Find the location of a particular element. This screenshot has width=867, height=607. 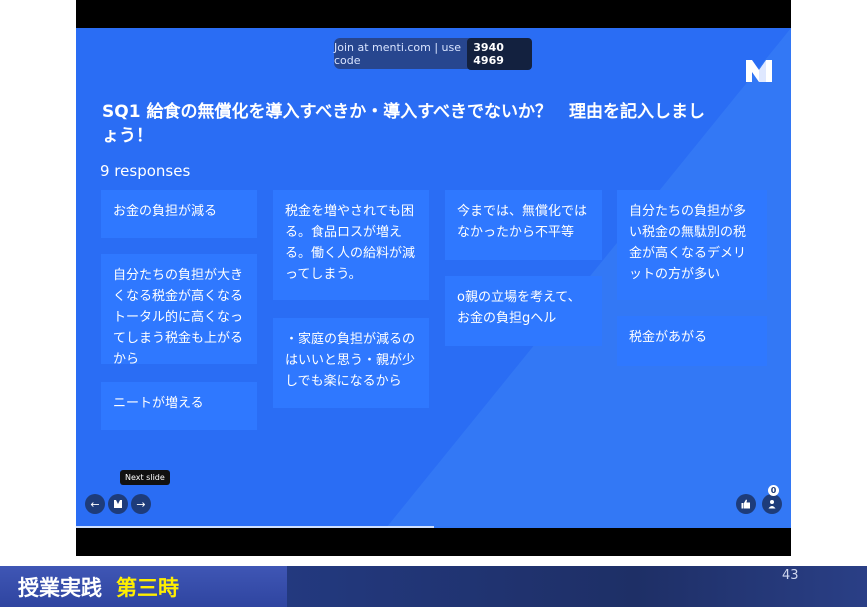

response-text: ・家庭の負担が減るのはいいと思う・親が少しでも楽になるから is located at coordinates (350, 360).